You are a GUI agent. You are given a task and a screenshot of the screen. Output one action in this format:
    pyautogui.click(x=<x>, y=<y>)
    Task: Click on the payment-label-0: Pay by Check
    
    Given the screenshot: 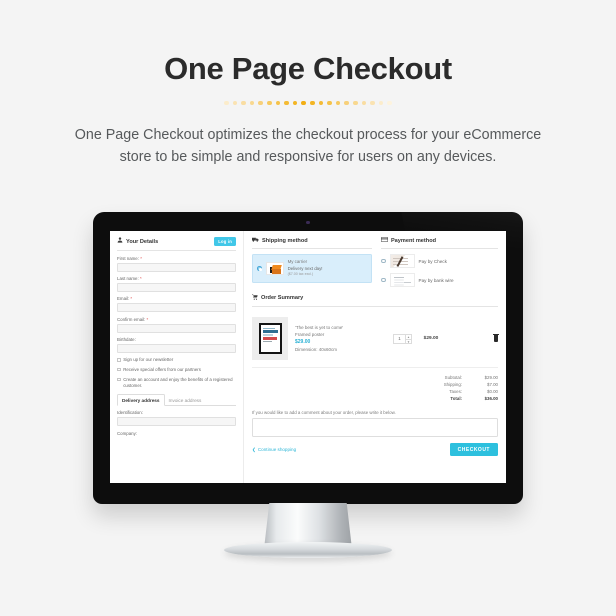 What is the action you would take?
    pyautogui.click(x=432, y=261)
    